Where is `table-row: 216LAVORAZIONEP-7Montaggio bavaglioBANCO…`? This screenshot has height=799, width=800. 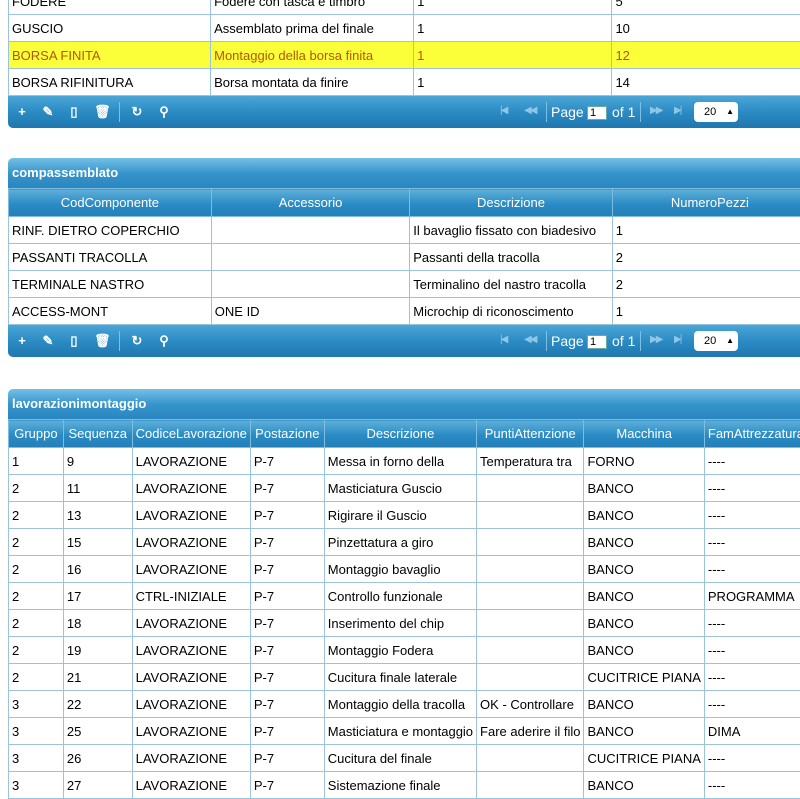
table-row: 216LAVORAZIONEP-7Montaggio bavaglioBANCO… is located at coordinates (404, 569).